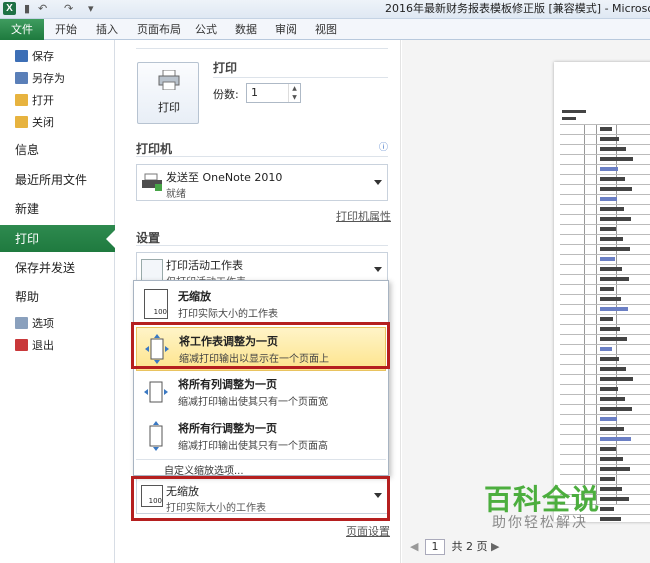 Image resolution: width=650 pixels, height=563 pixels. I want to click on nav-options: 选项, so click(34, 324).